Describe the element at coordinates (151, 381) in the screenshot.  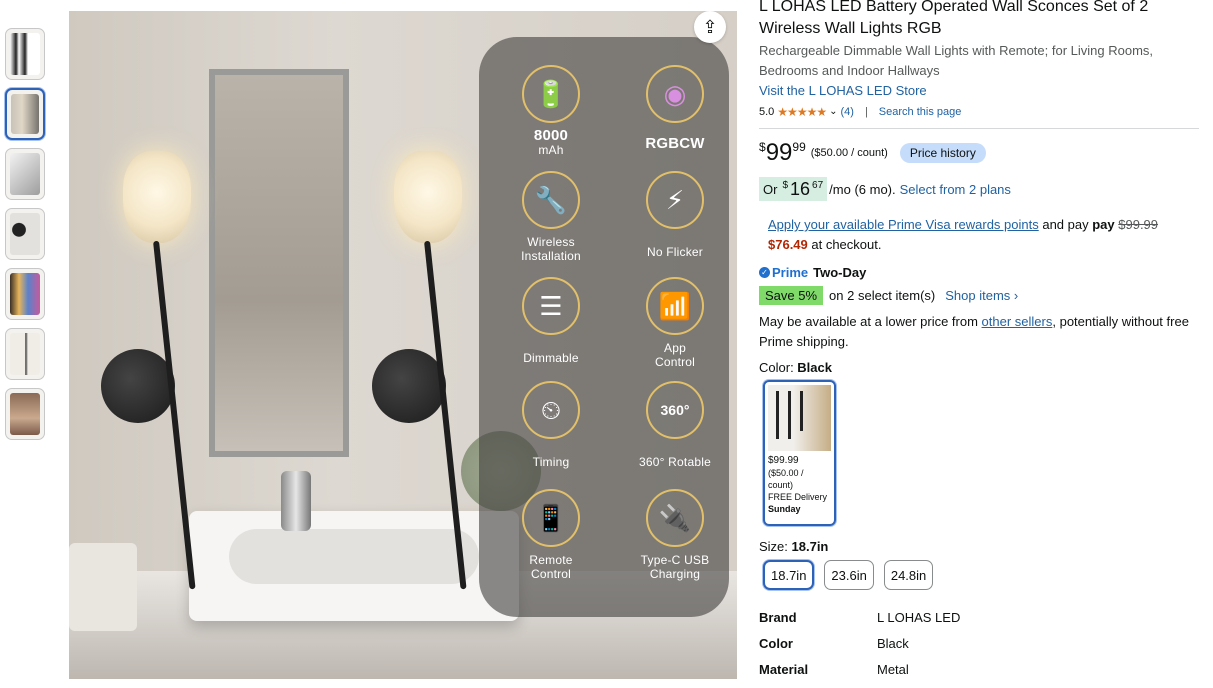
I see `wall-sconce-left` at that location.